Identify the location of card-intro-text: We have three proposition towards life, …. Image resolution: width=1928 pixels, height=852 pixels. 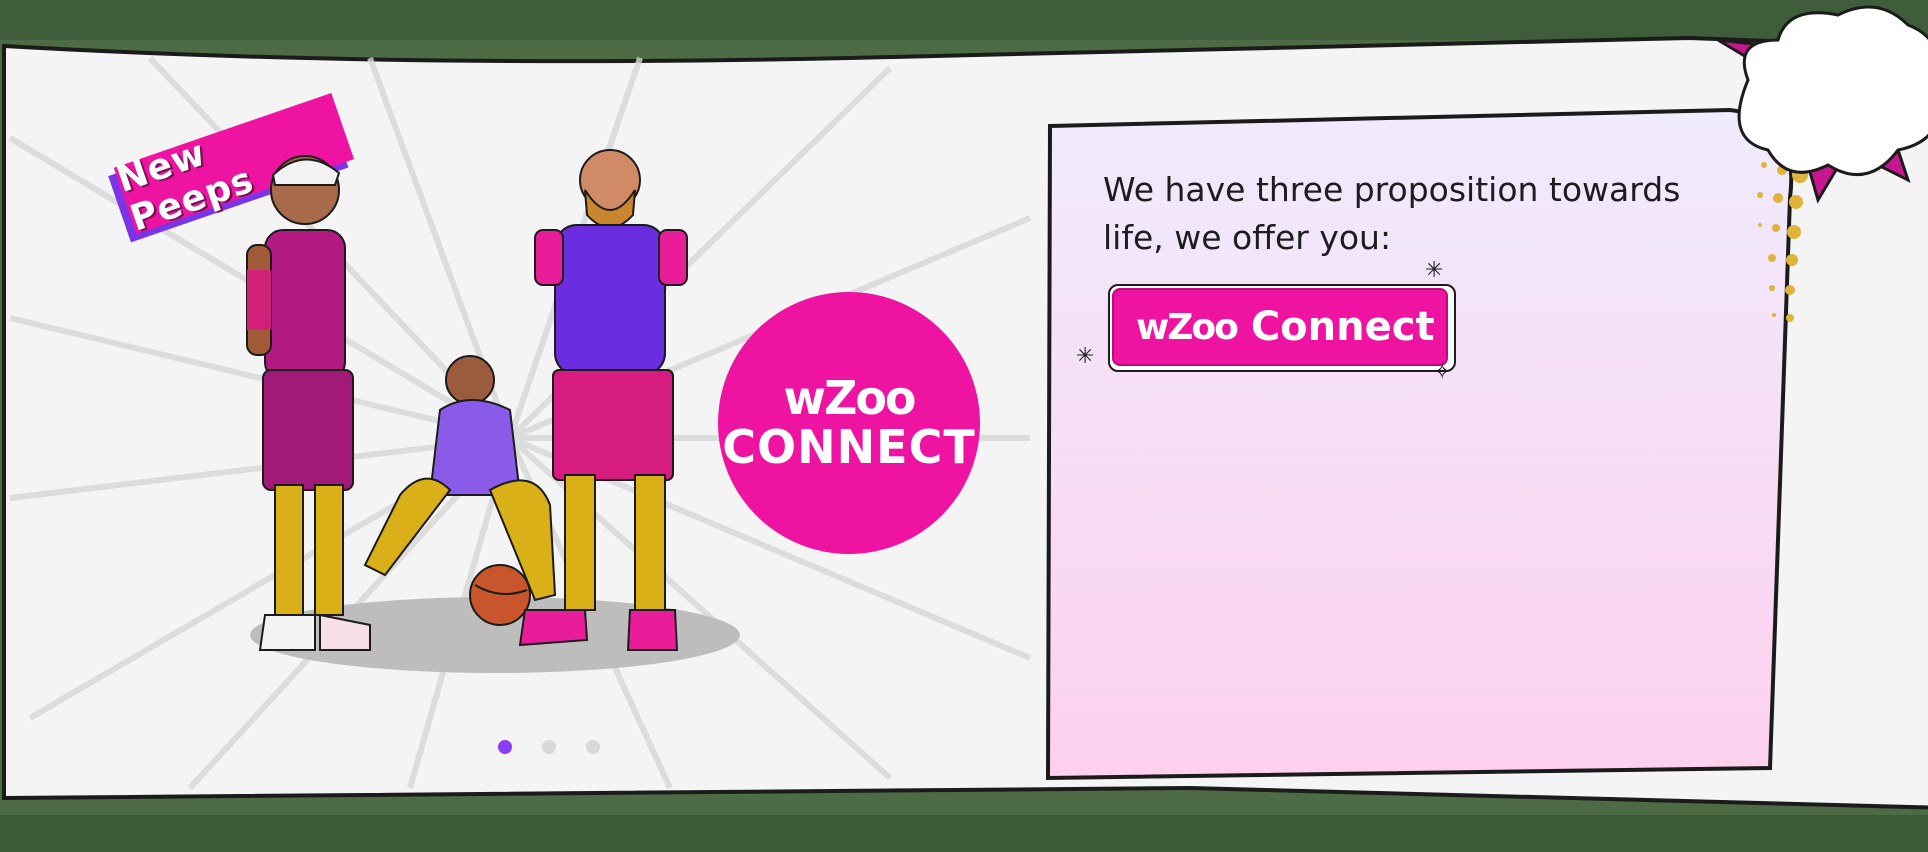
(1392, 213).